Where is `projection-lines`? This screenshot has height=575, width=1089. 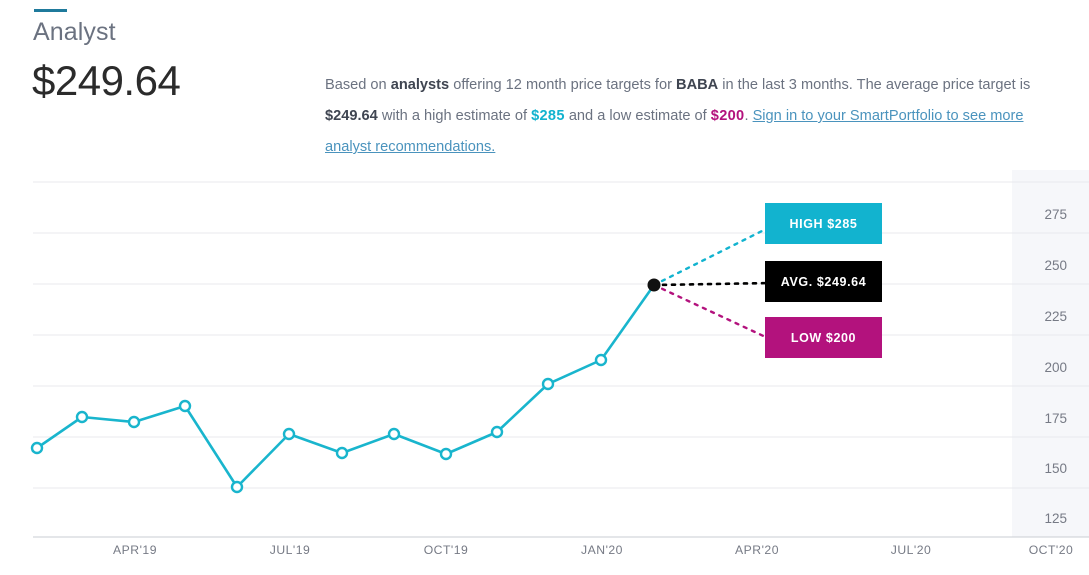
projection-lines is located at coordinates (713, 283).